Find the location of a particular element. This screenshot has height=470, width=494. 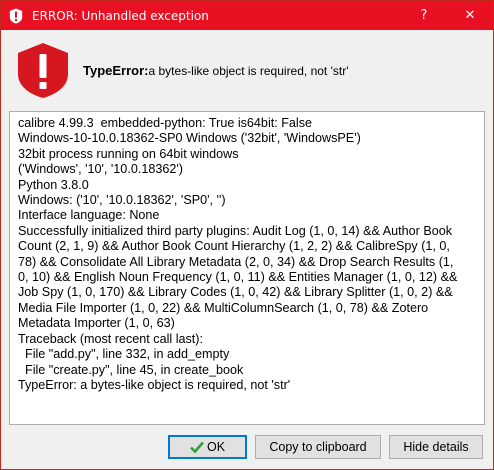

details-line: 32bit process running on 64bit windows is located at coordinates (128, 153).